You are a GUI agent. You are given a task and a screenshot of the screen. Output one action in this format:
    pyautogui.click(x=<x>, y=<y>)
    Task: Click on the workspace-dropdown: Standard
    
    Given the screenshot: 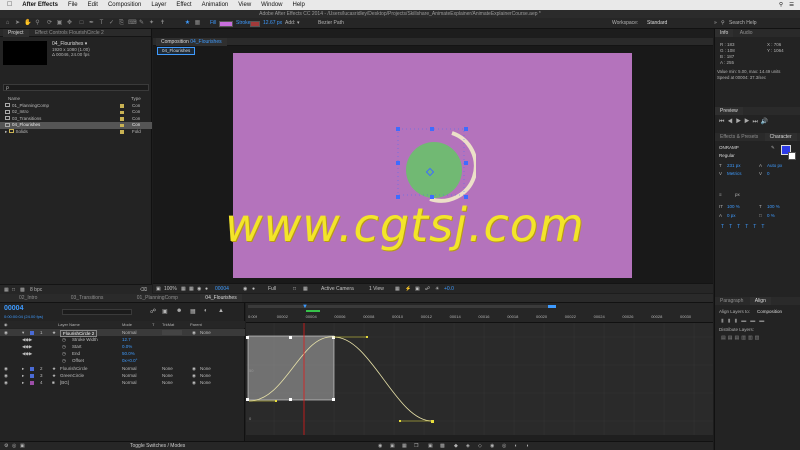 What is the action you would take?
    pyautogui.click(x=657, y=23)
    